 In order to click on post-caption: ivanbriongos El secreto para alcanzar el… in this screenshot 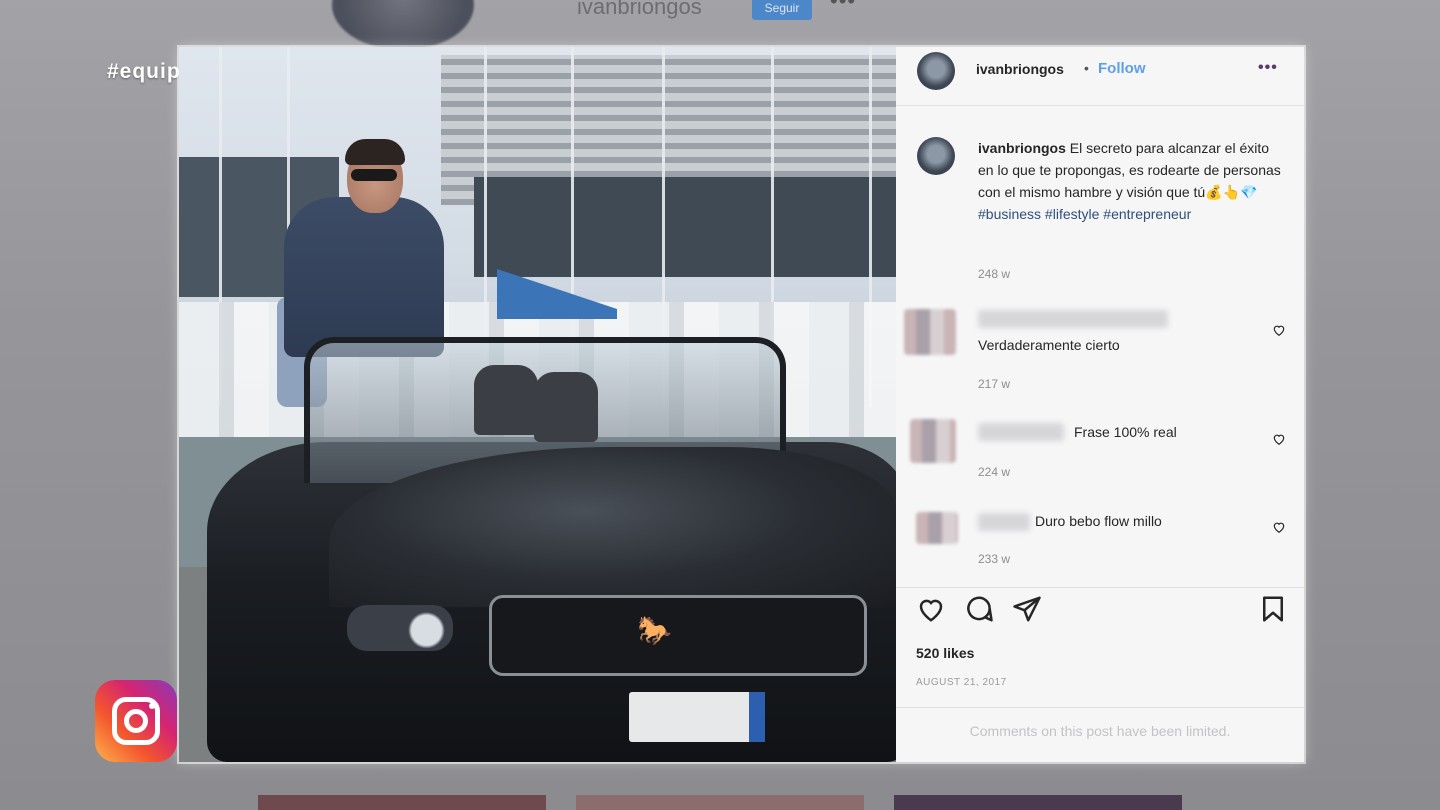, I will do `click(1133, 181)`.